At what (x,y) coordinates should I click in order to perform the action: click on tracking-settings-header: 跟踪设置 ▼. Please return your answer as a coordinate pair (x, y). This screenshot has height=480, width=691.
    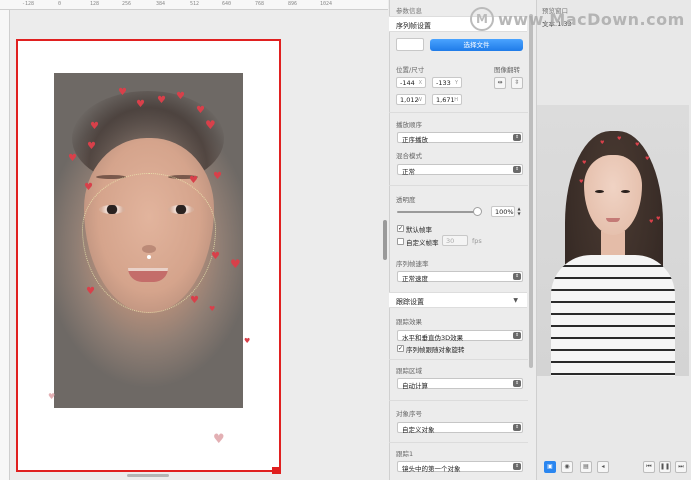
    Looking at the image, I should click on (458, 300).